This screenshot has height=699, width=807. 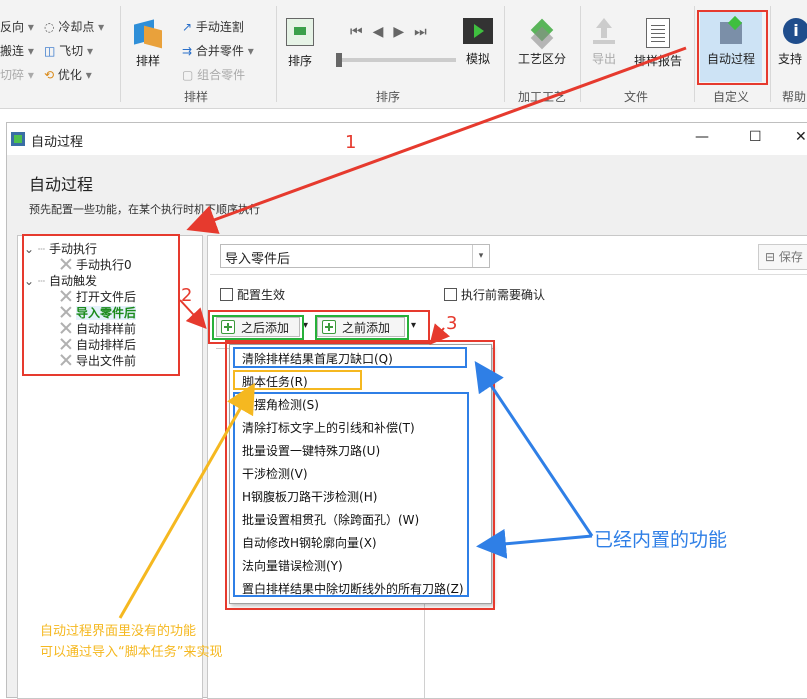 What do you see at coordinates (534, 543) in the screenshot?
I see `arrow-builtin-list` at bounding box center [534, 543].